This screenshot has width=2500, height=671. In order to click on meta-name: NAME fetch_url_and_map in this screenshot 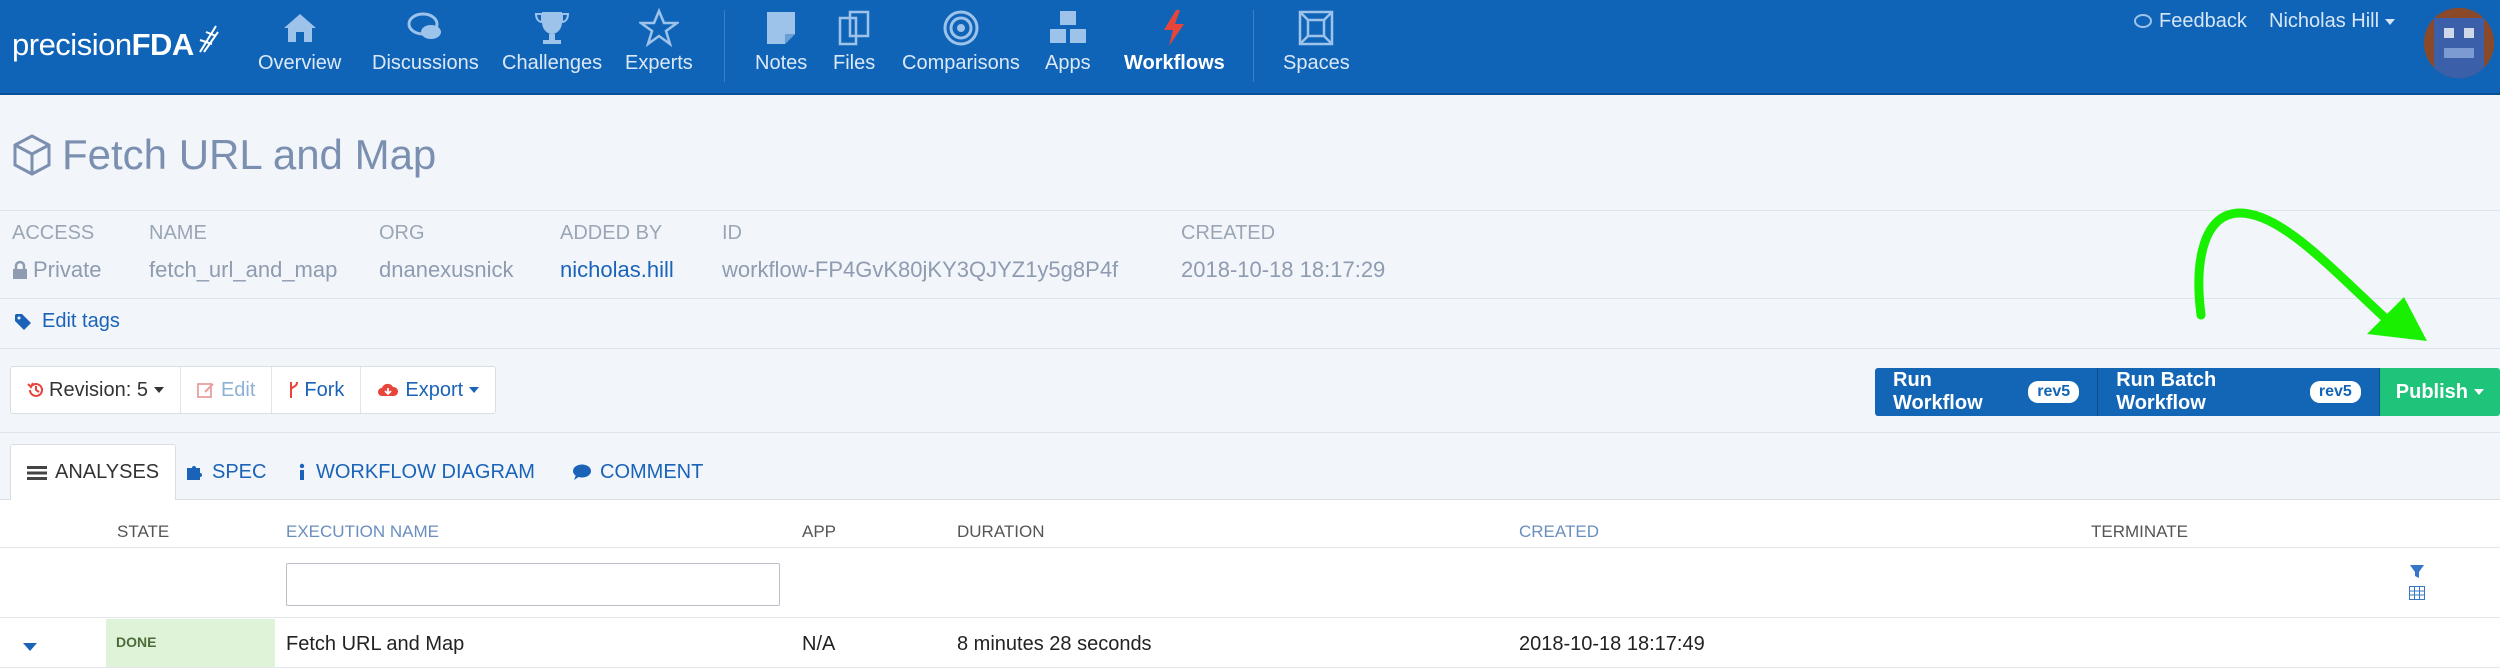, I will do `click(243, 252)`.